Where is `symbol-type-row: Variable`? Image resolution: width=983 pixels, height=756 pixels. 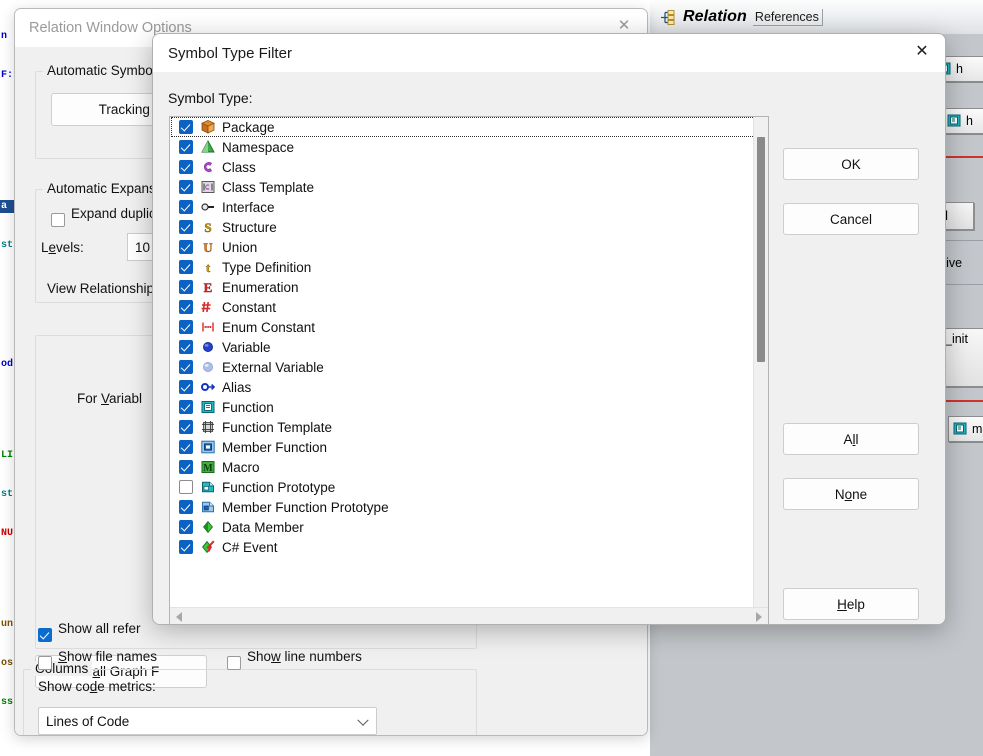
symbol-type-row: Variable is located at coordinates (462, 347).